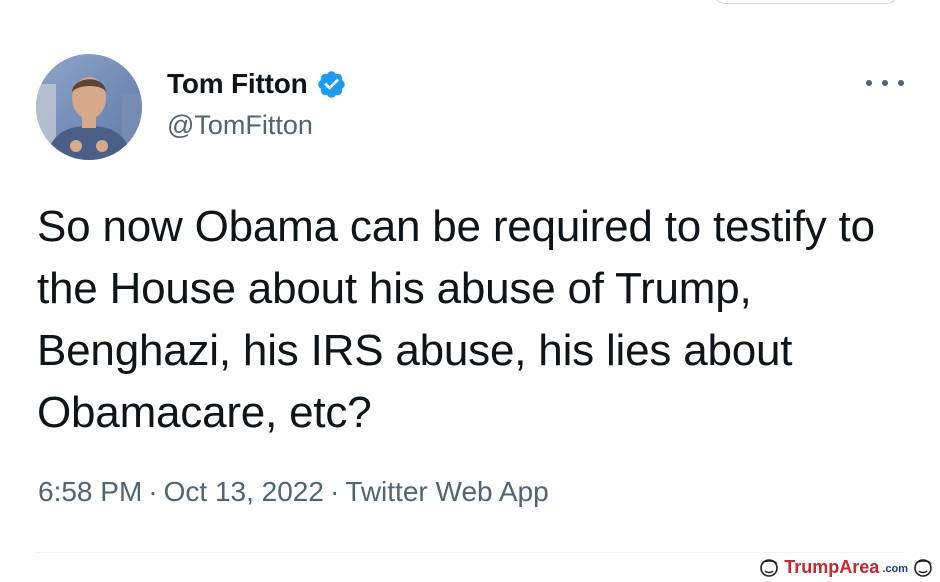 This screenshot has height=582, width=940. I want to click on tweet-source: Twitter Web App, so click(446, 491).